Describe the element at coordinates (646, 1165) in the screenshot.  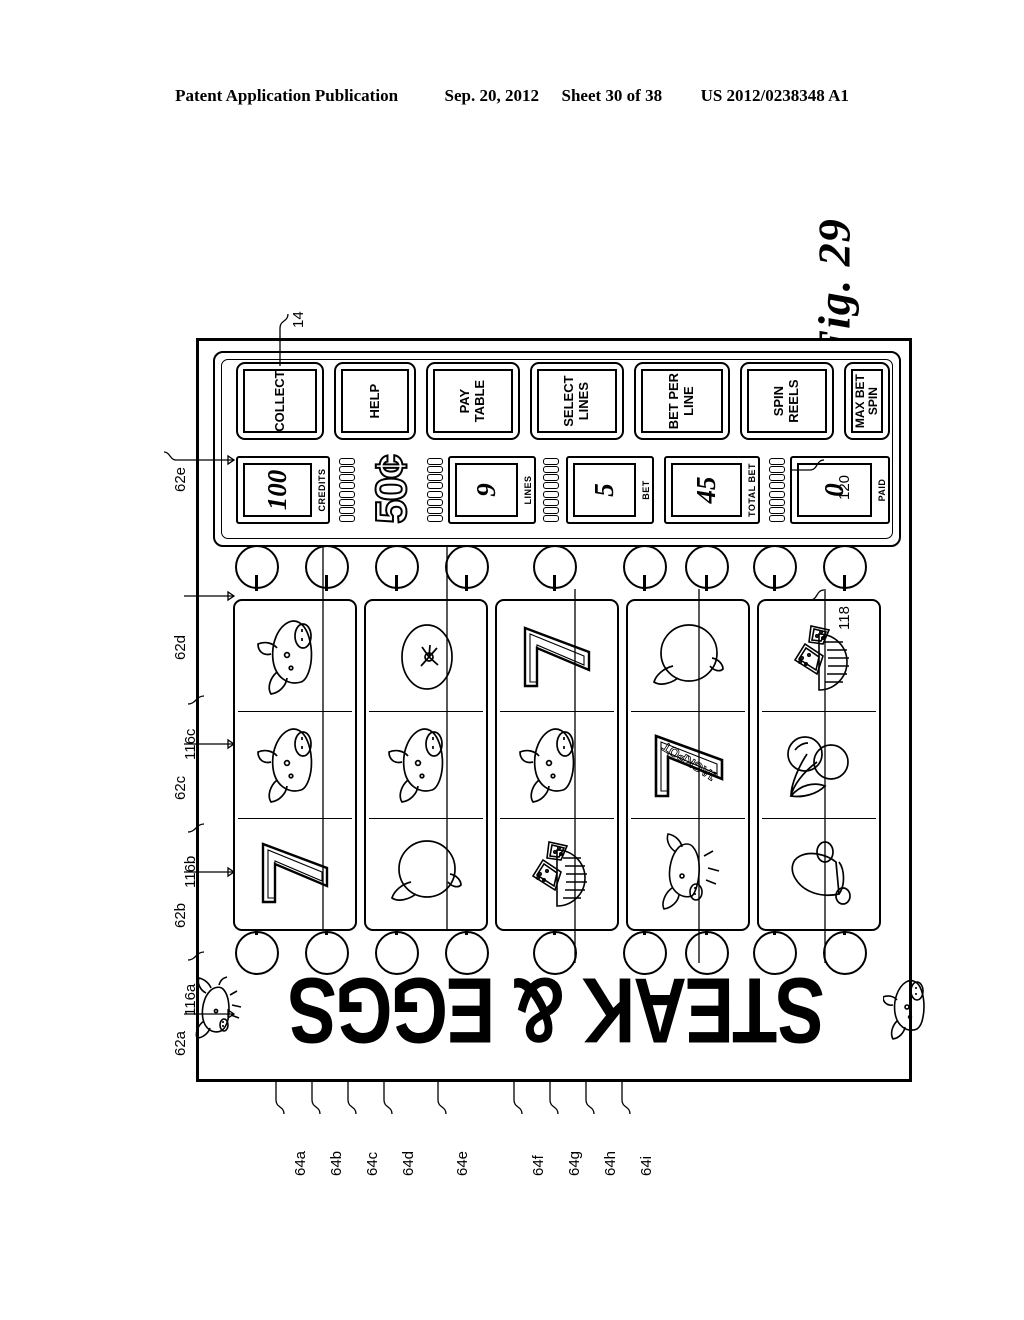
I see `ref-64i: 64i` at that location.